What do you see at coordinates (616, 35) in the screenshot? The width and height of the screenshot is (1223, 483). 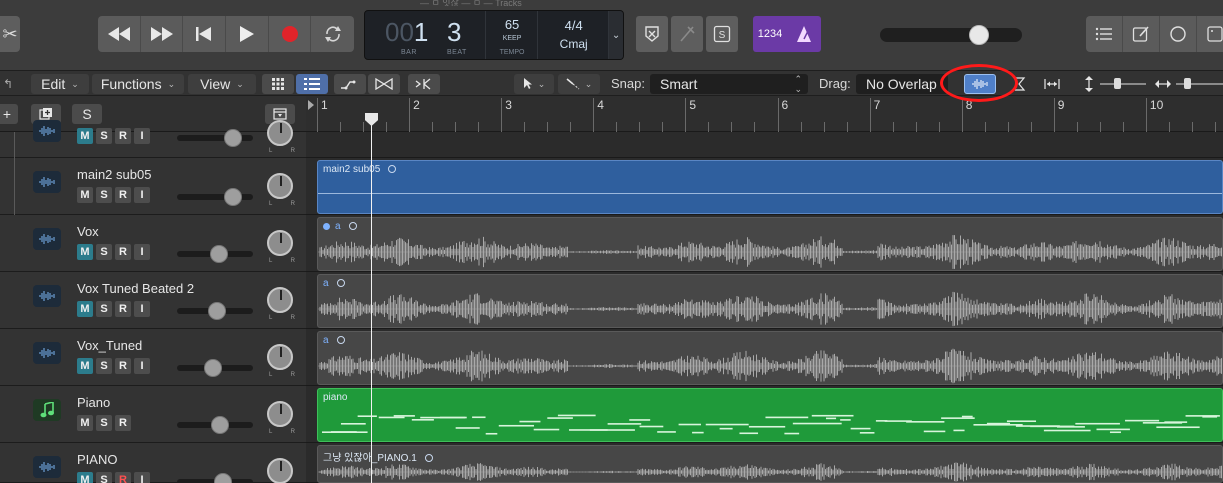 I see `lcd-mode-chevron-icon: ⌄` at bounding box center [616, 35].